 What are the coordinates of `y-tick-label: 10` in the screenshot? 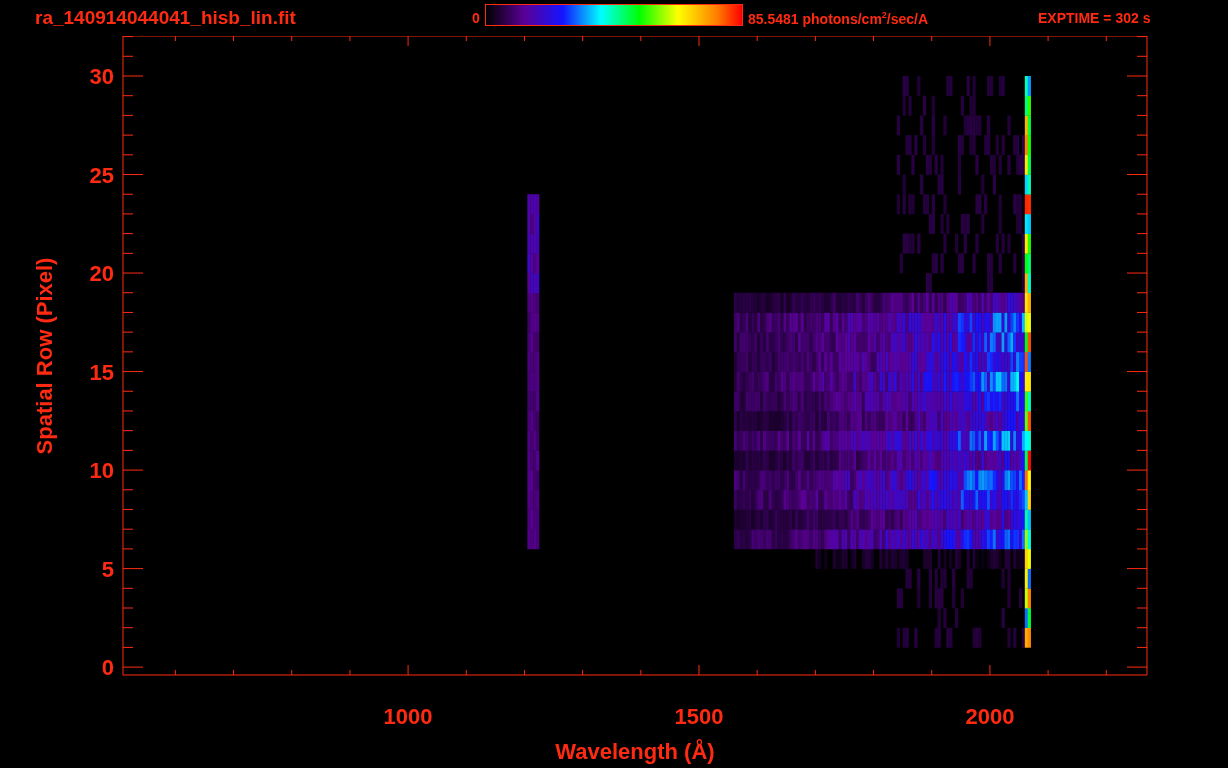 It's located at (101, 471).